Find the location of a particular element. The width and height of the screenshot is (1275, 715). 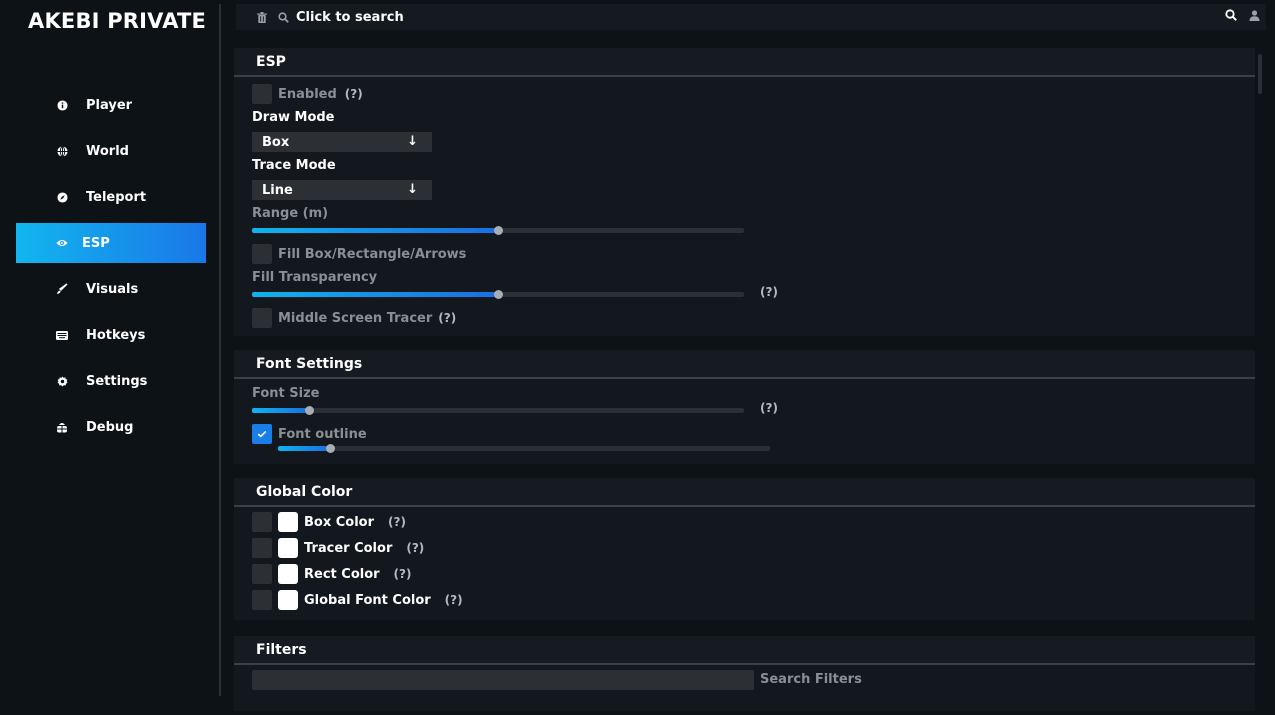

sidebar-item-settings: Settings is located at coordinates (111, 381).